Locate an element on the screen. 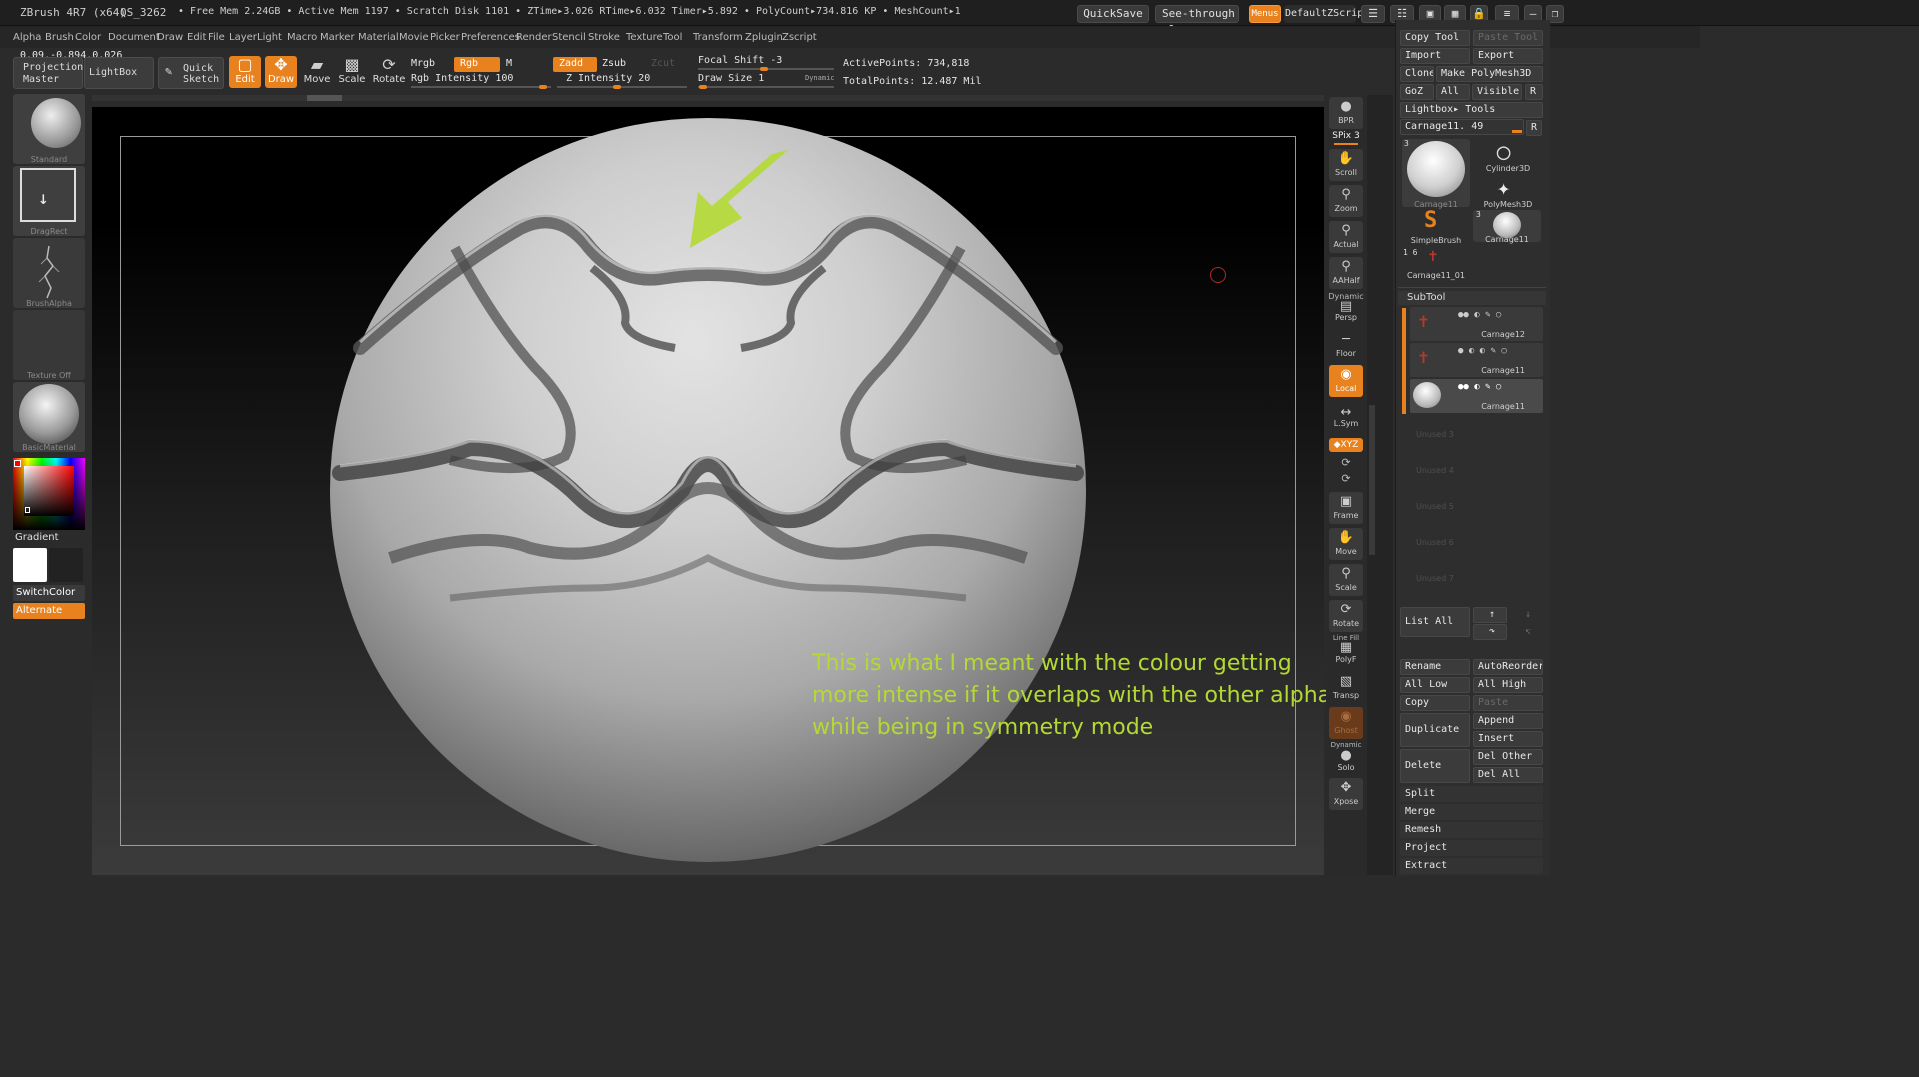 The image size is (1919, 1077). rotate-view-button: ⟳ Rotate is located at coordinates (1346, 616).